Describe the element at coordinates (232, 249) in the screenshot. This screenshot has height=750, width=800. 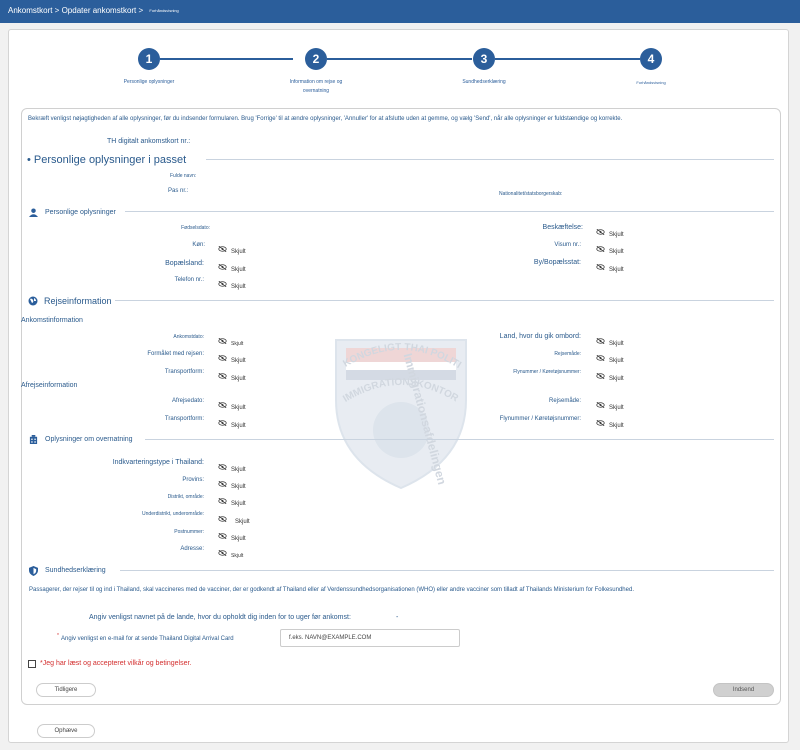
I see `gender-value: Skjult` at that location.